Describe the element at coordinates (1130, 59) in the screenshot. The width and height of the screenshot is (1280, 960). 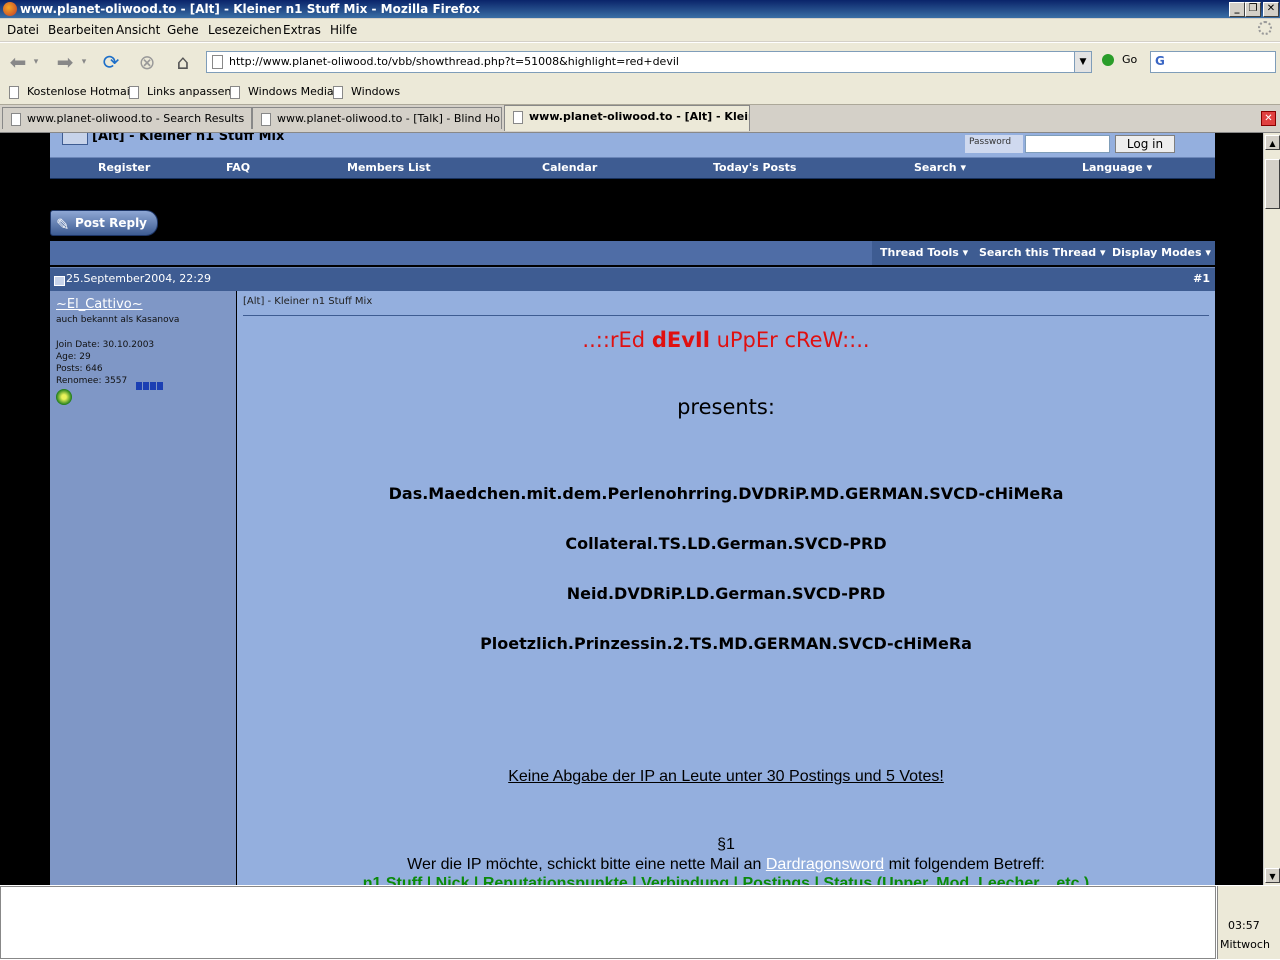
I see `go-label: Go` at that location.